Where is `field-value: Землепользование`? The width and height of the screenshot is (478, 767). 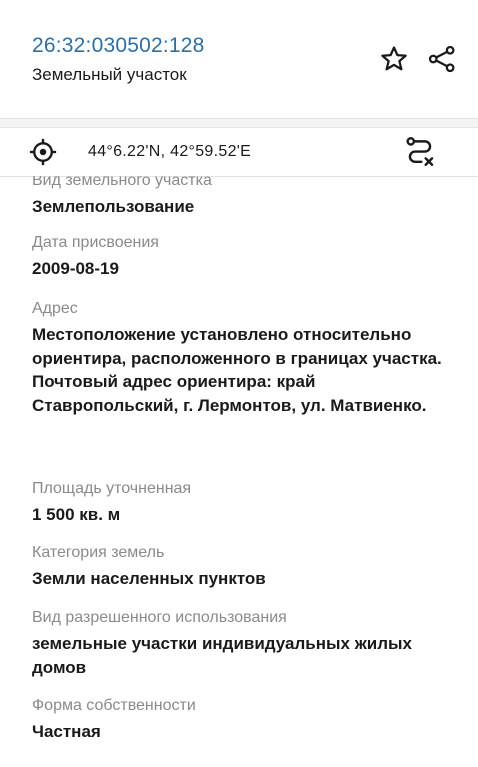 field-value: Землепользование is located at coordinates (113, 206).